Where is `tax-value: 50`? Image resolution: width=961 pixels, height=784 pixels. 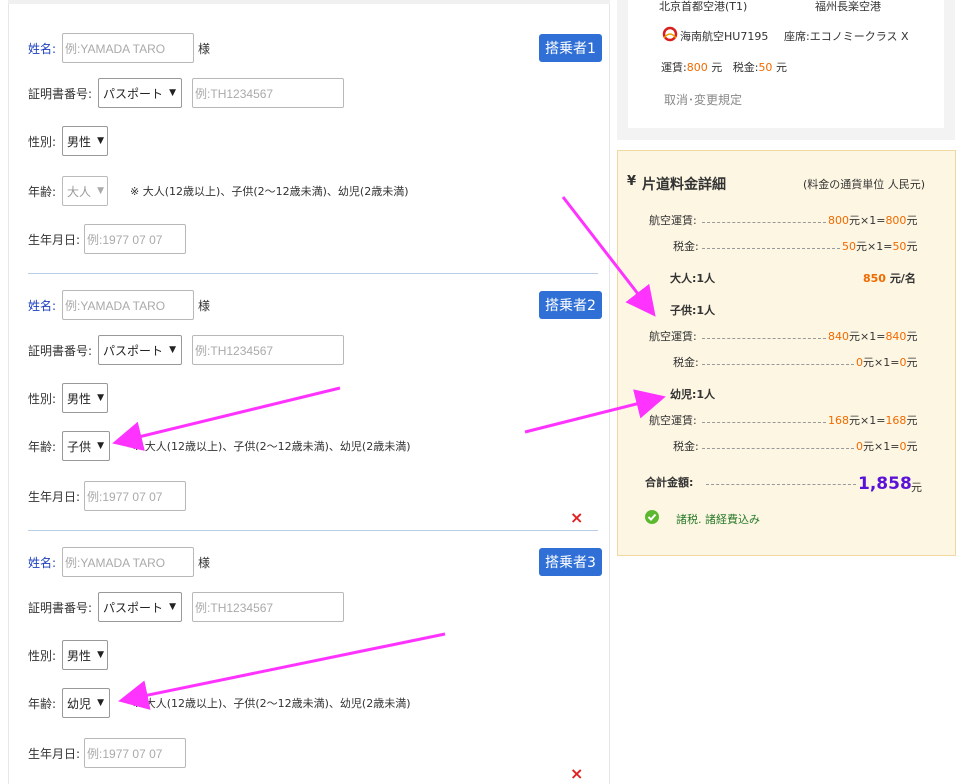
tax-value: 50 is located at coordinates (765, 67).